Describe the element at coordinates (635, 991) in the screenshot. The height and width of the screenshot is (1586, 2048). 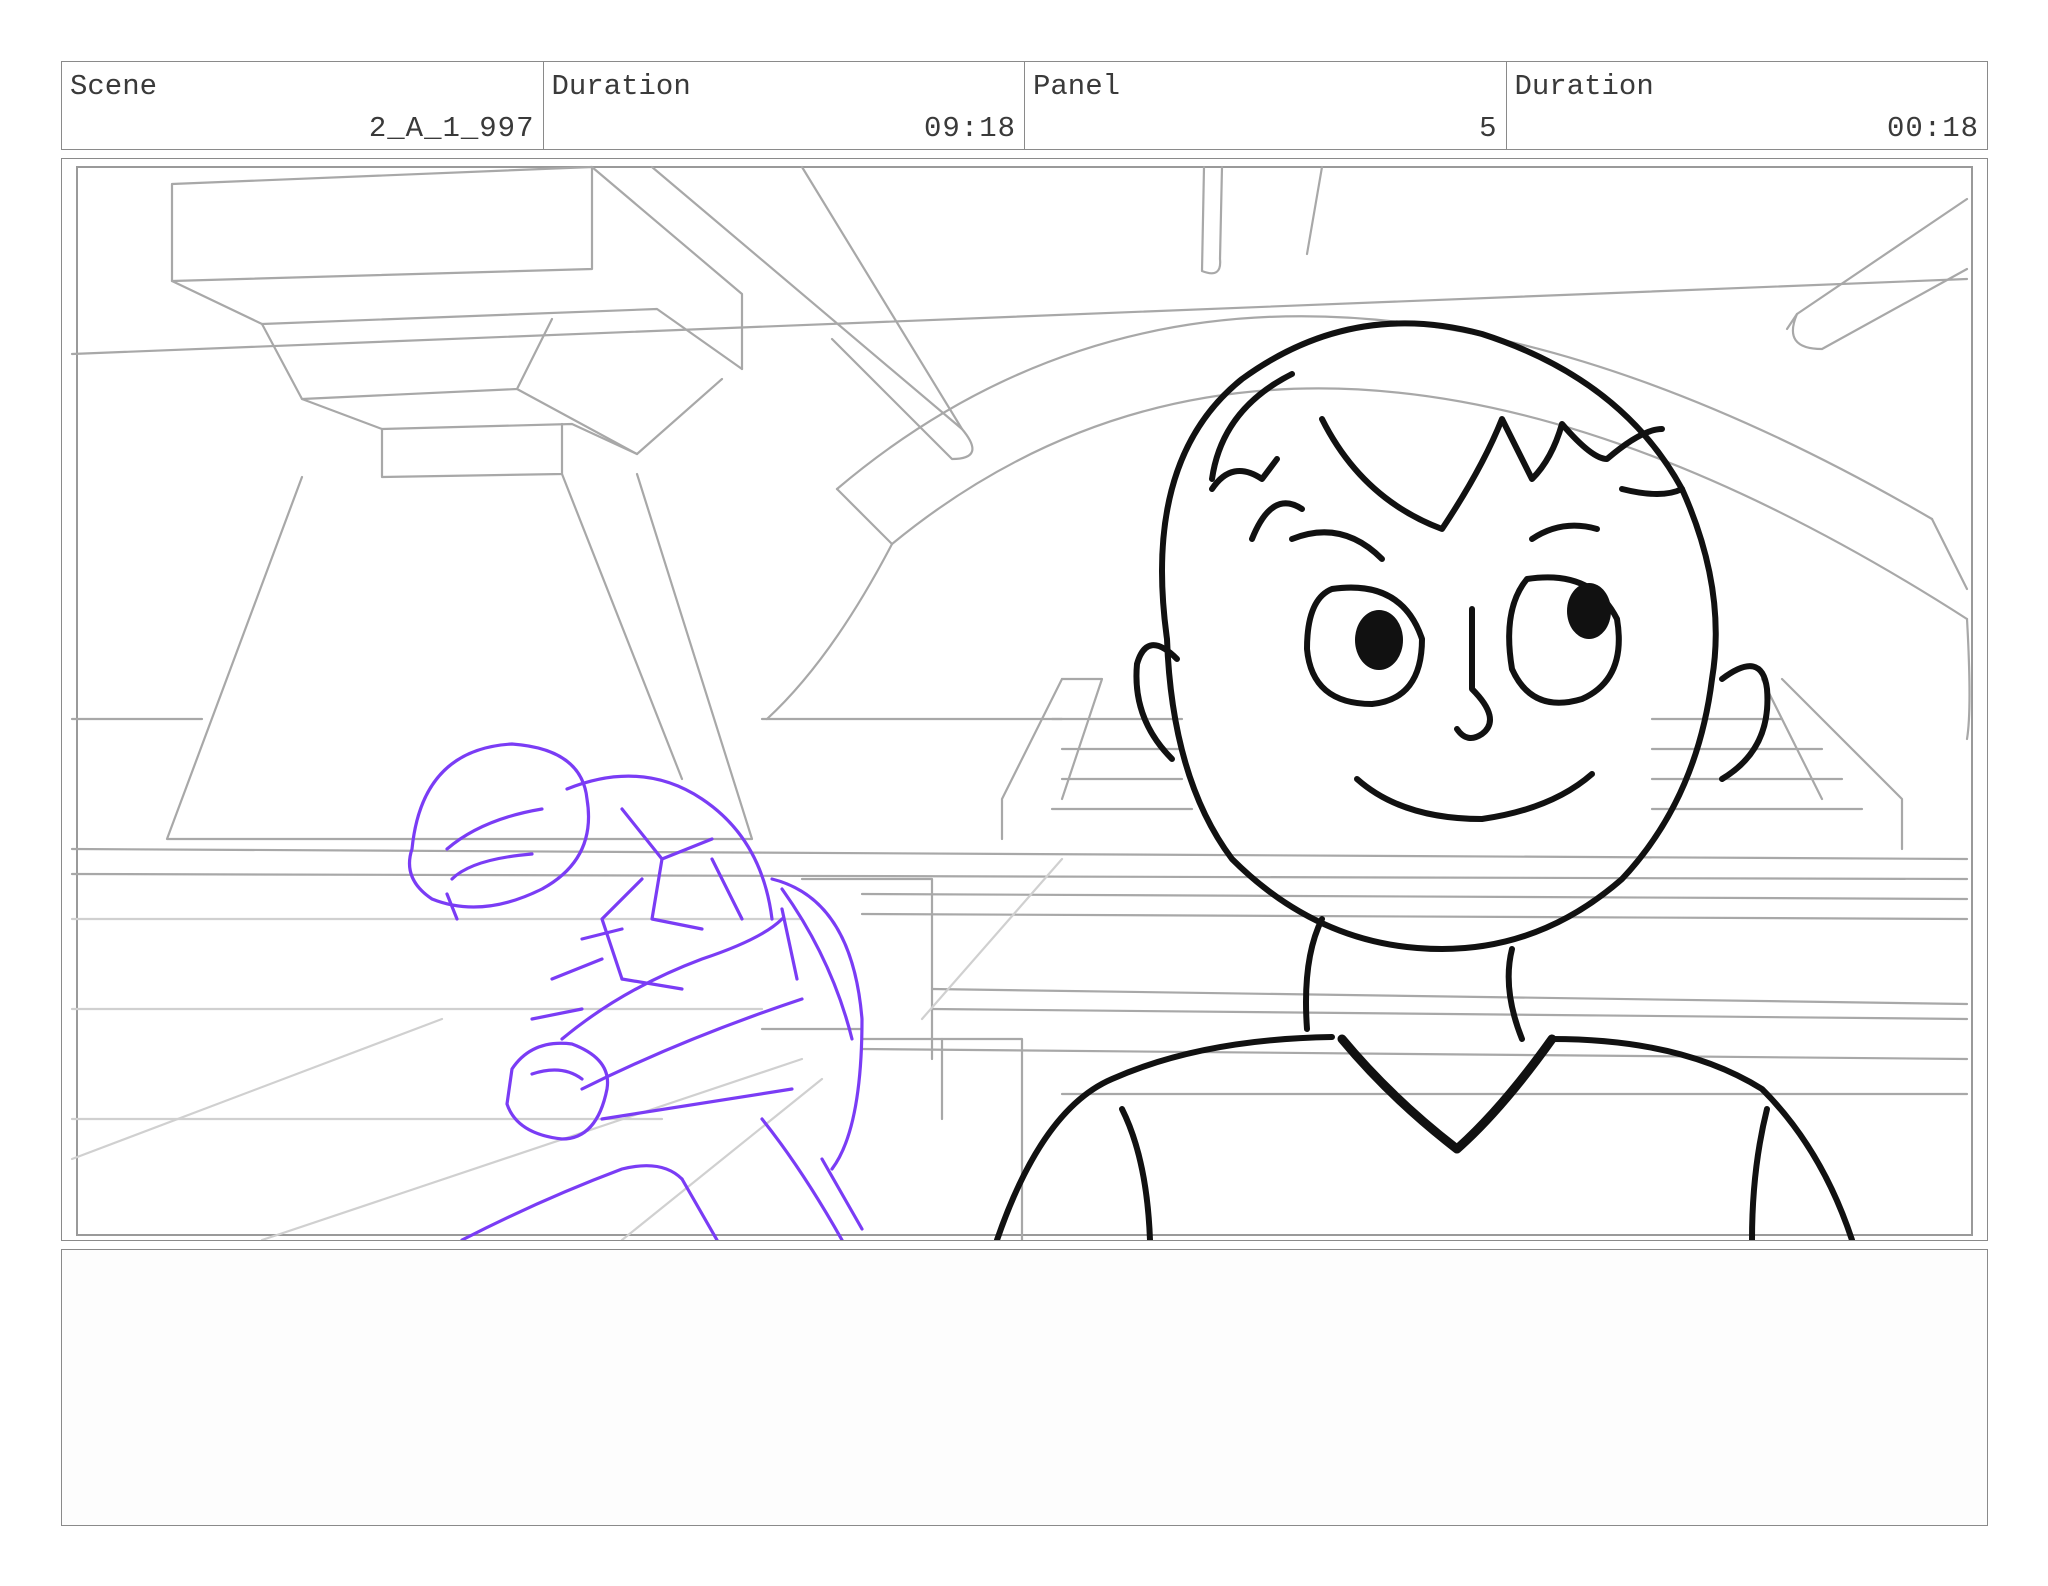
I see `turtle-character-sketch` at that location.